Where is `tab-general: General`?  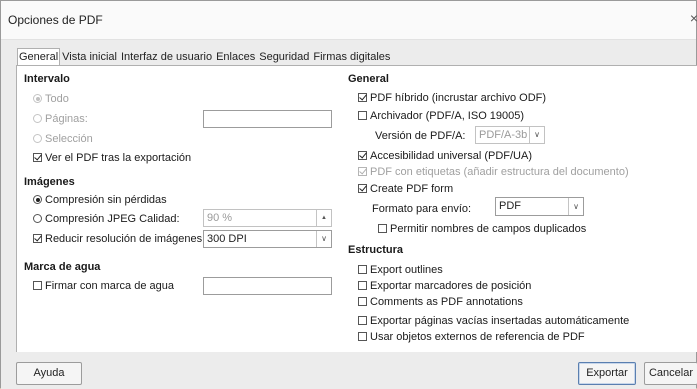
tab-general: General is located at coordinates (39, 57).